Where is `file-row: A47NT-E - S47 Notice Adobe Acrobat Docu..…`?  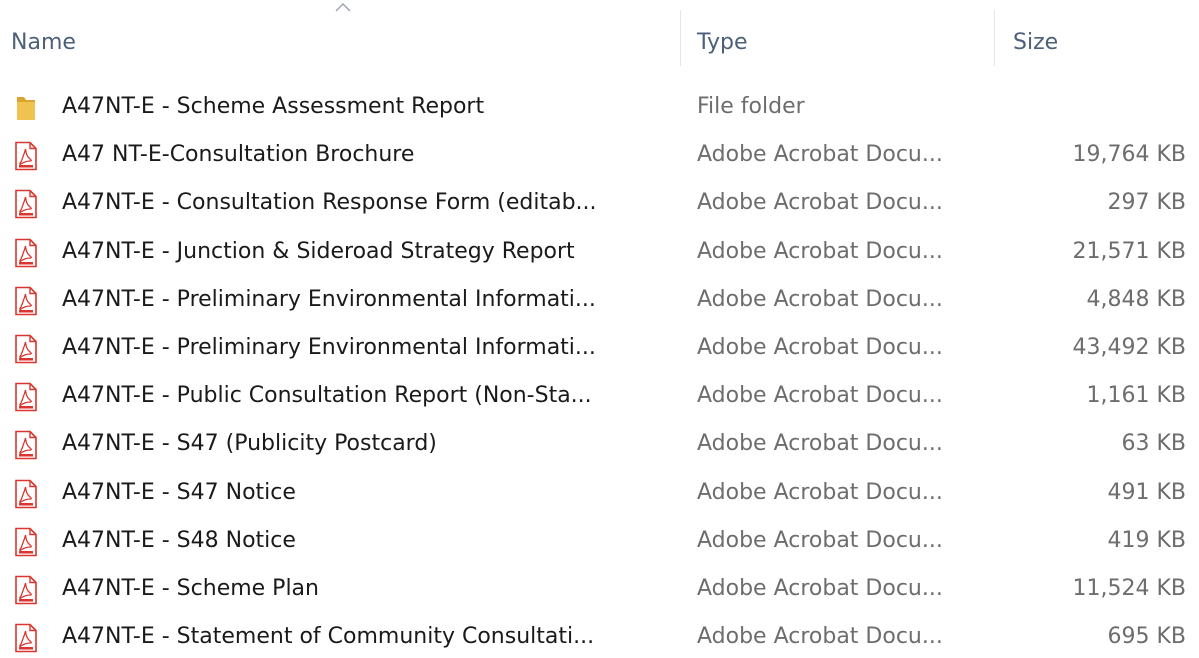 file-row: A47NT-E - S47 Notice Adobe Acrobat Docu..… is located at coordinates (599, 494).